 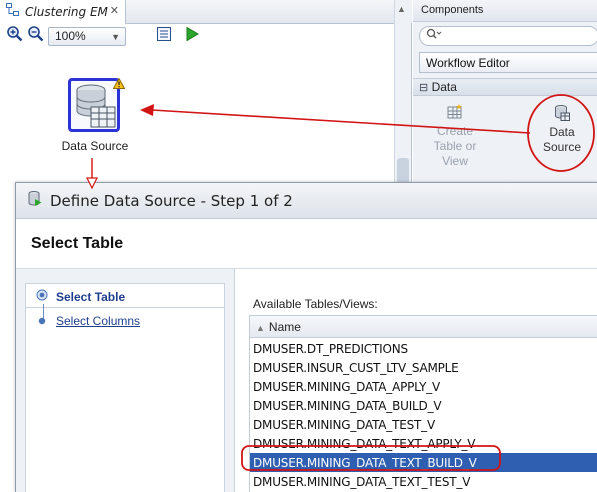 I want to click on run-icon, so click(x=192, y=36).